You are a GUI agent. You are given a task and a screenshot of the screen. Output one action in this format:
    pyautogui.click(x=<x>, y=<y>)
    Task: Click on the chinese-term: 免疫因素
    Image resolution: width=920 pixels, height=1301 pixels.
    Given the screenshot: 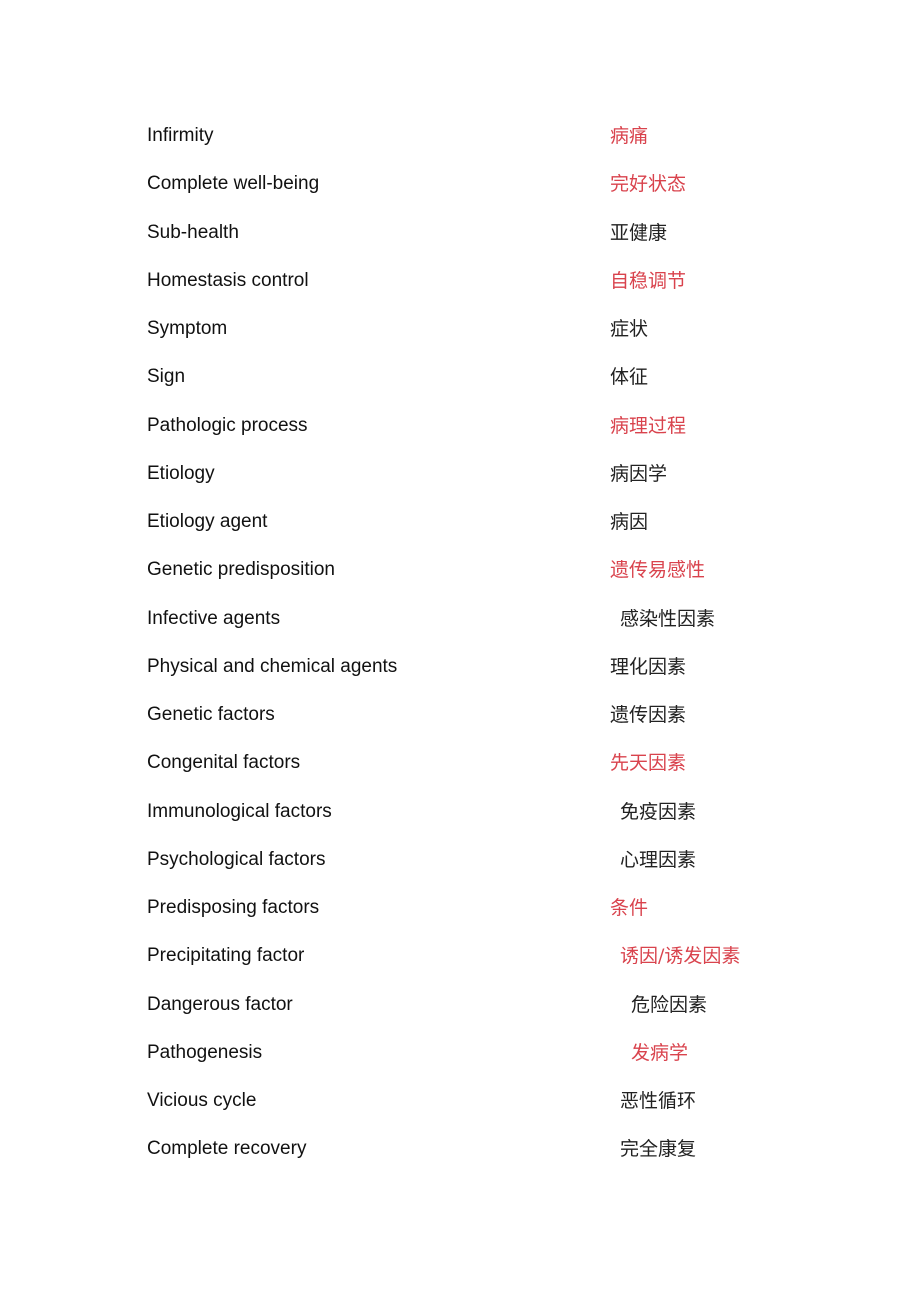 What is the action you would take?
    pyautogui.click(x=658, y=811)
    